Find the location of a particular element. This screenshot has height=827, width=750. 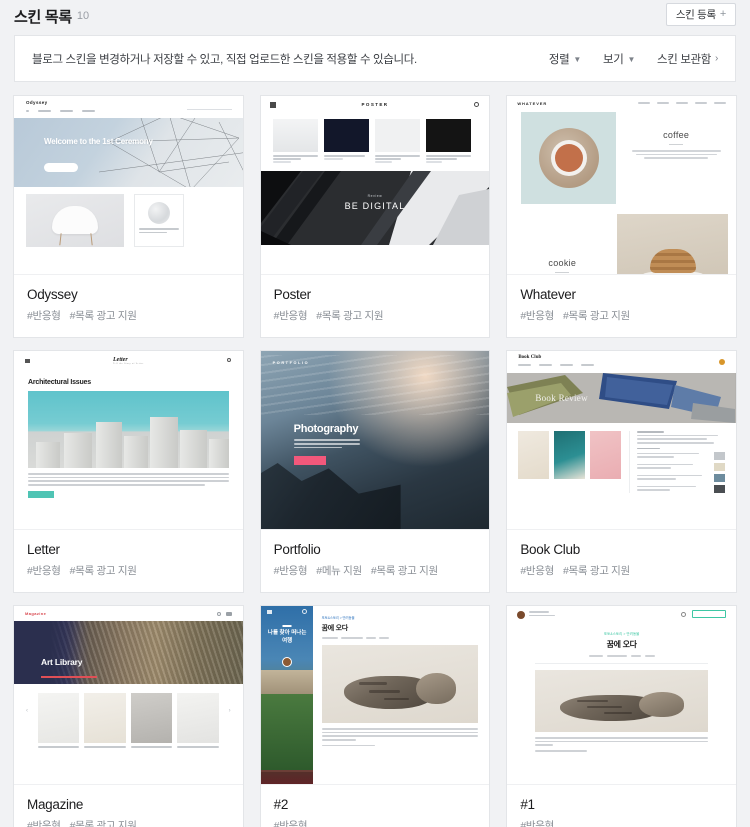

preview-read-more-button is located at coordinates (41, 494).